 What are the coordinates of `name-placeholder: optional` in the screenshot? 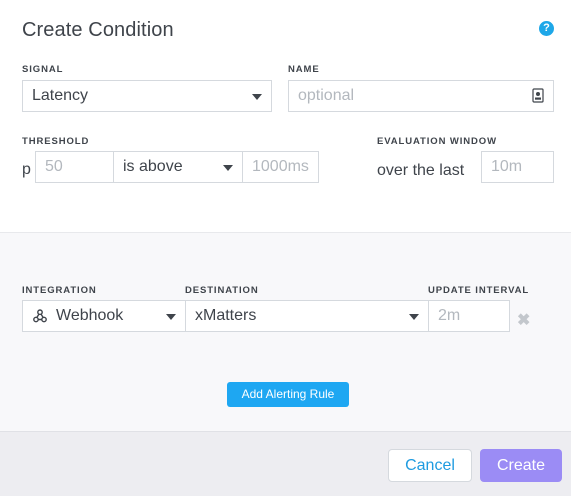 It's located at (326, 95).